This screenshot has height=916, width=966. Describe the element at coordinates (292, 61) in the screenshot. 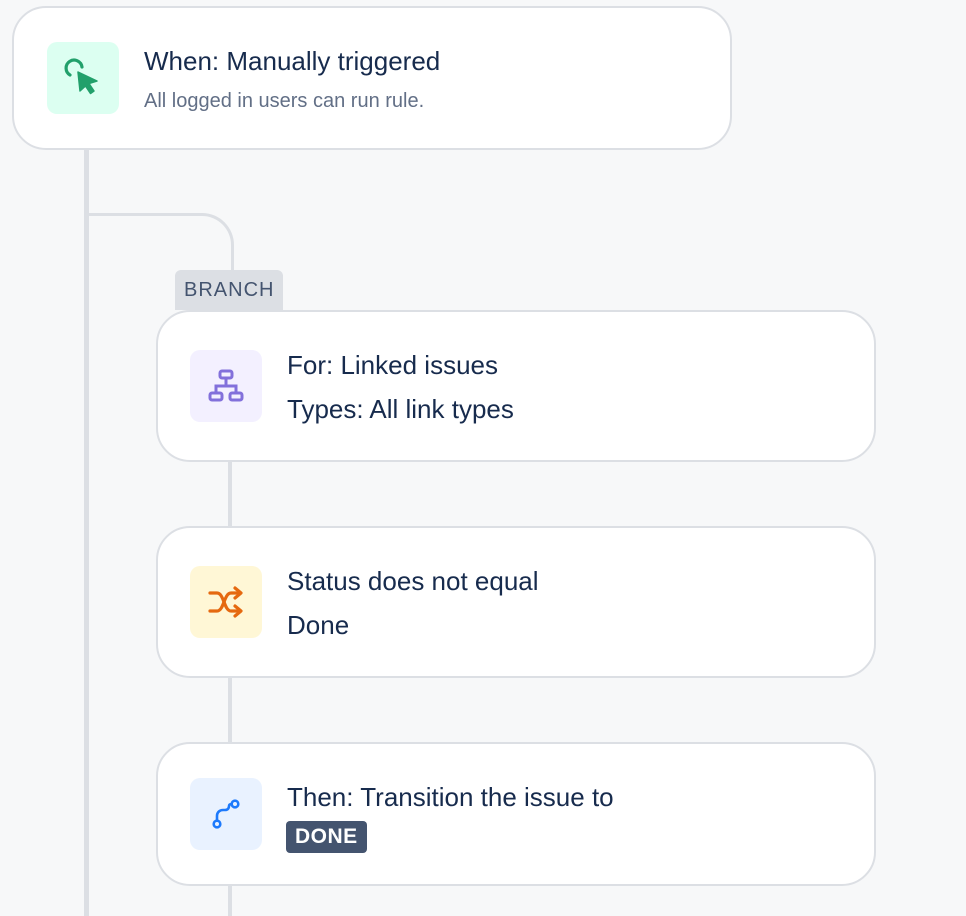

I see `trigger-title: When: Manually triggered` at that location.